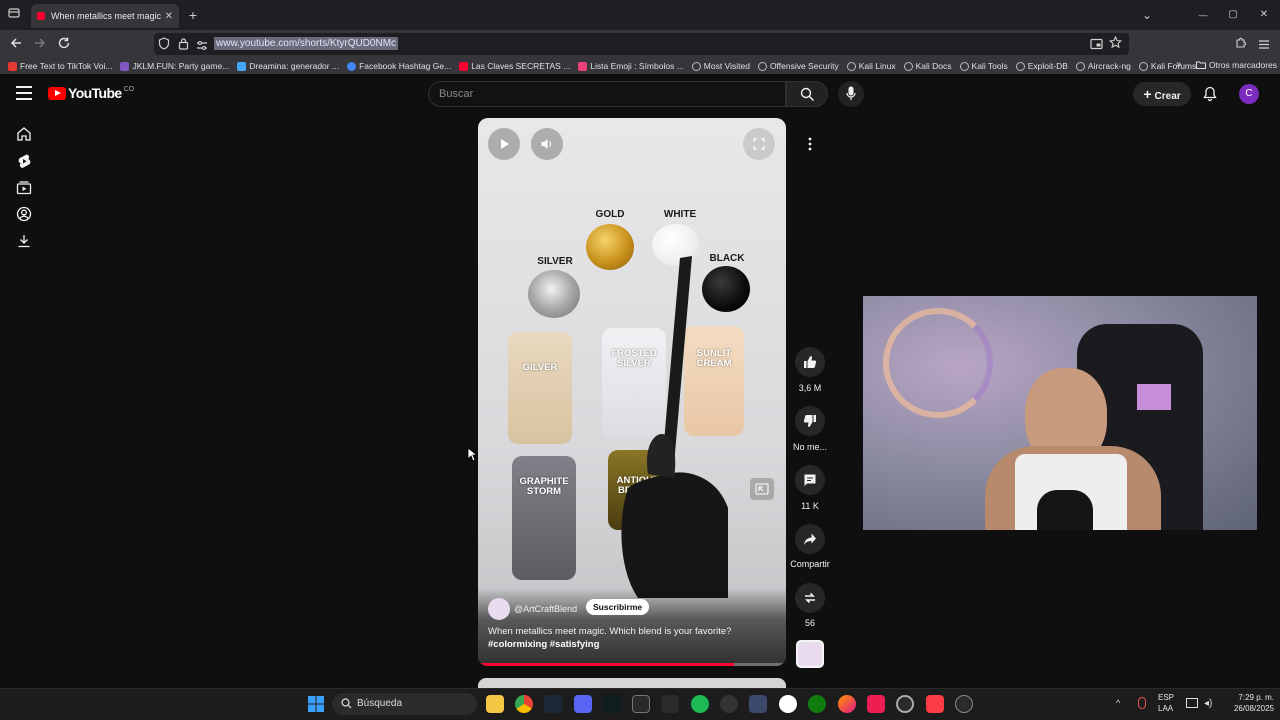 The width and height of the screenshot is (1280, 720). What do you see at coordinates (554, 294) in the screenshot?
I see `silver-paint-blob` at bounding box center [554, 294].